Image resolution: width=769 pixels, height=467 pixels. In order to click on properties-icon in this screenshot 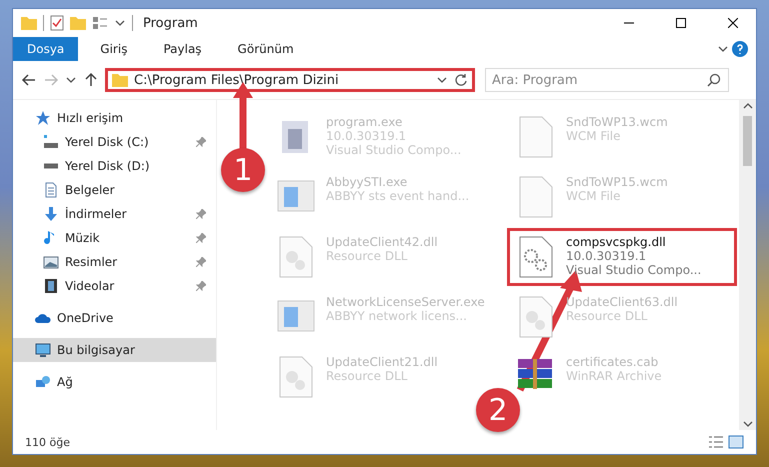, I will do `click(57, 23)`.